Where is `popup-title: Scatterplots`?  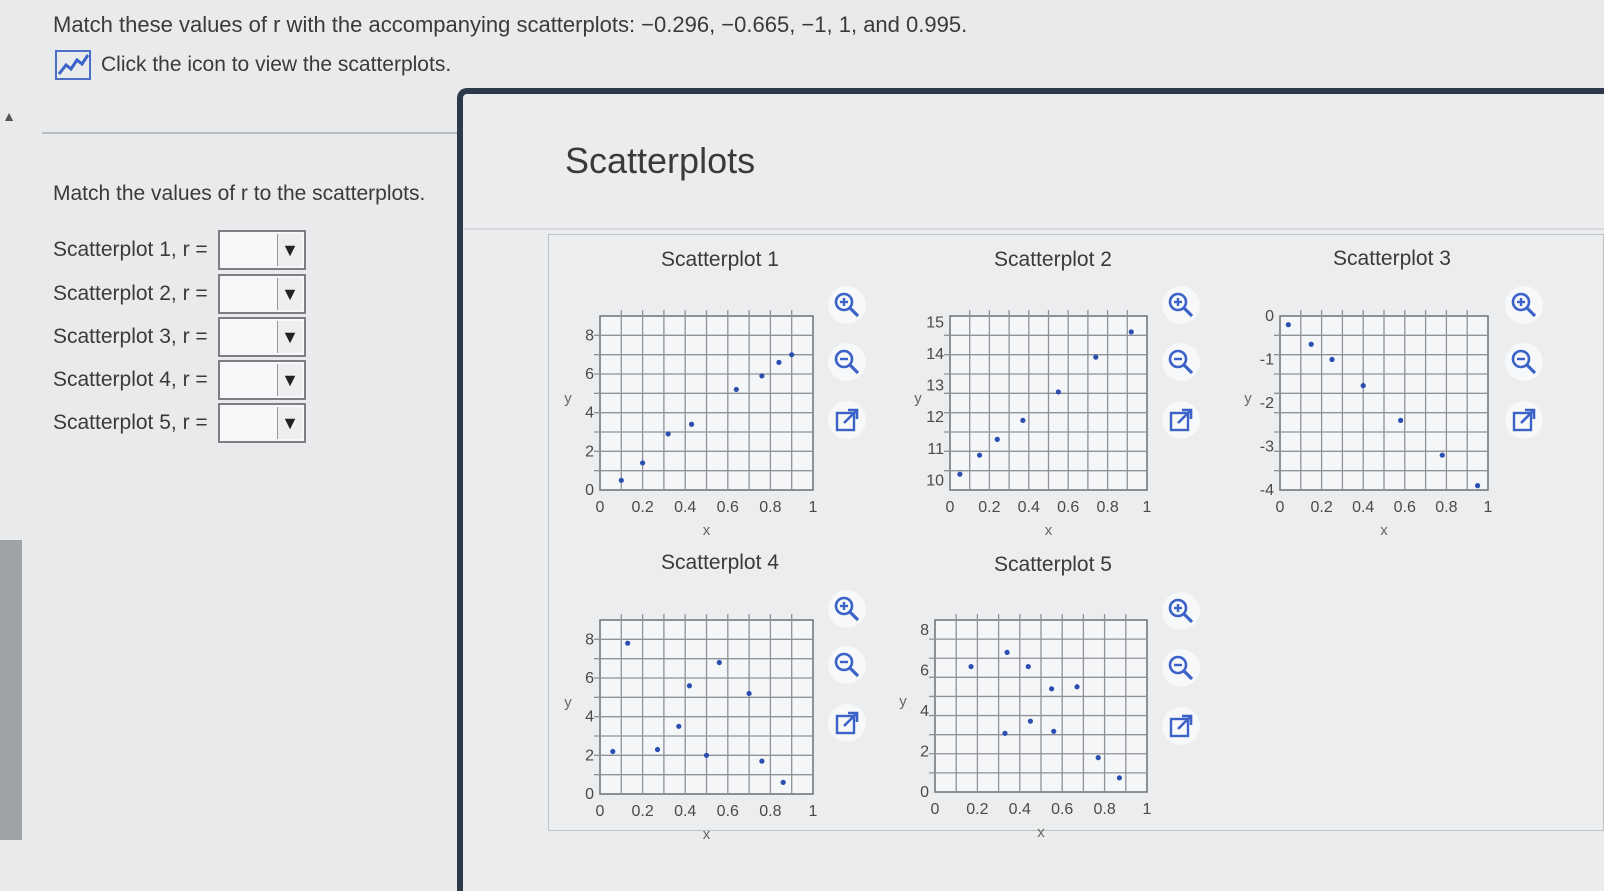 popup-title: Scatterplots is located at coordinates (660, 160).